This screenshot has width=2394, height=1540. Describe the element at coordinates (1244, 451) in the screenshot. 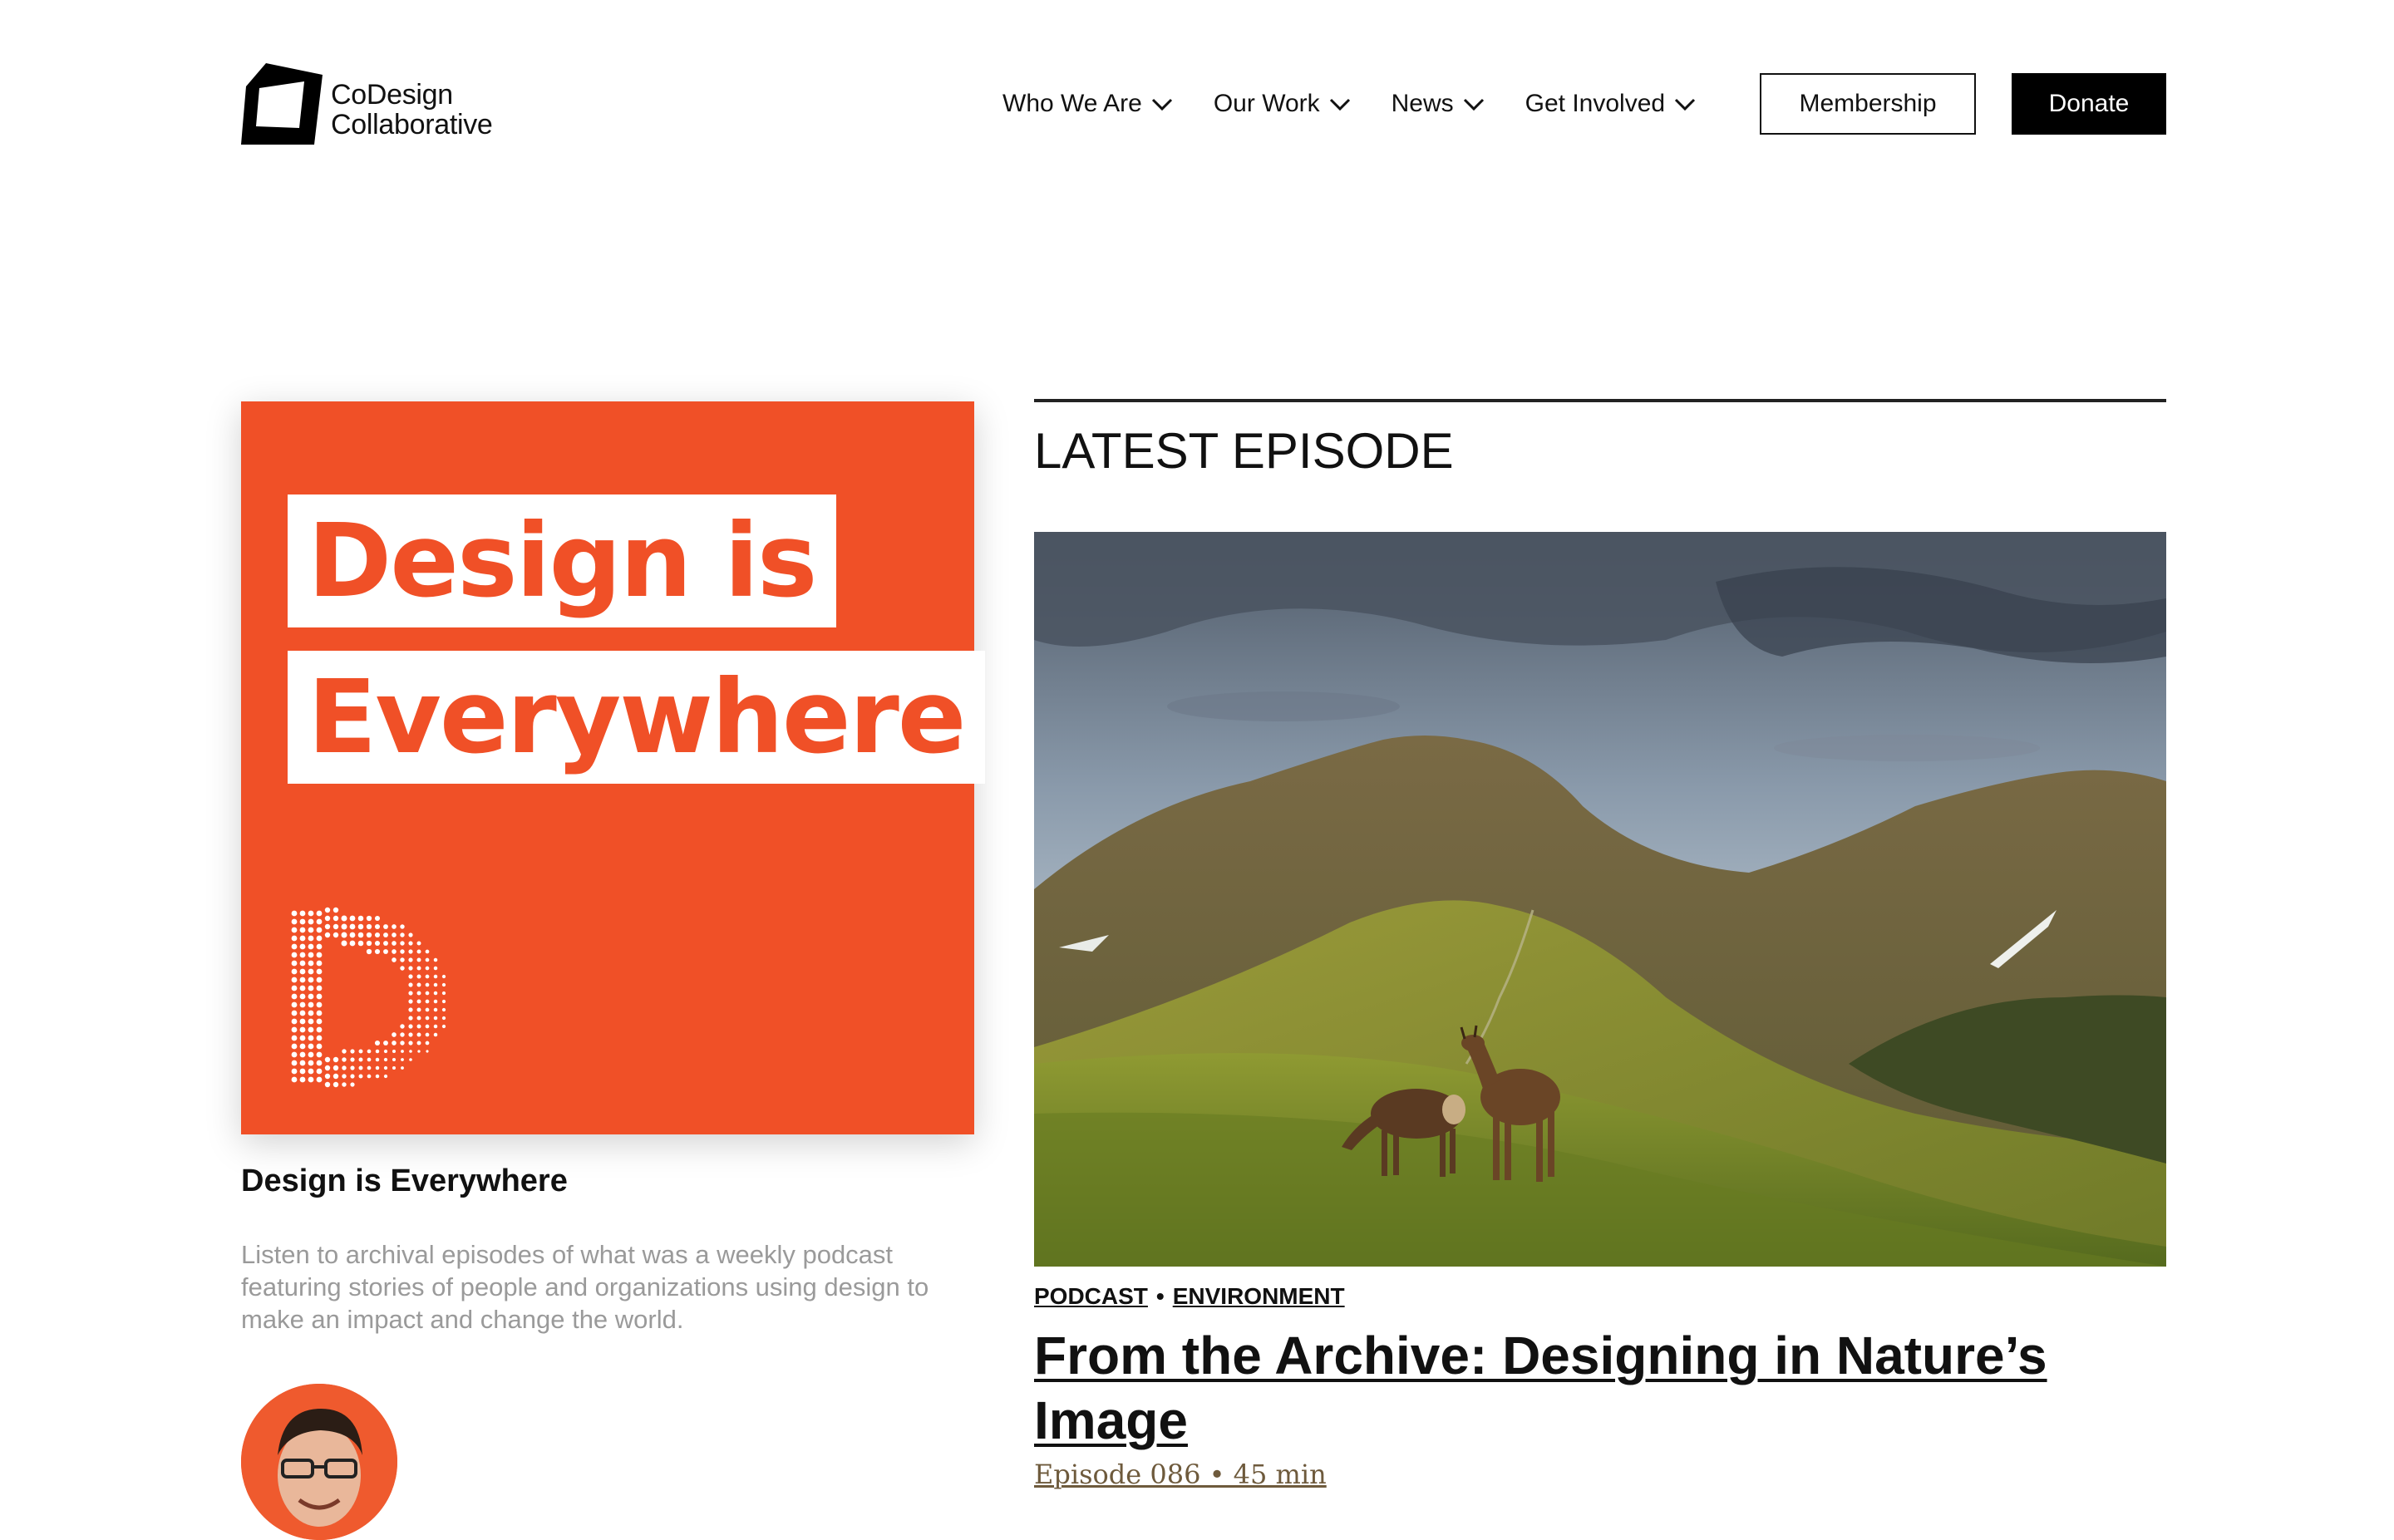

I see `latest-episode-heading: LATEST EPISODE` at that location.